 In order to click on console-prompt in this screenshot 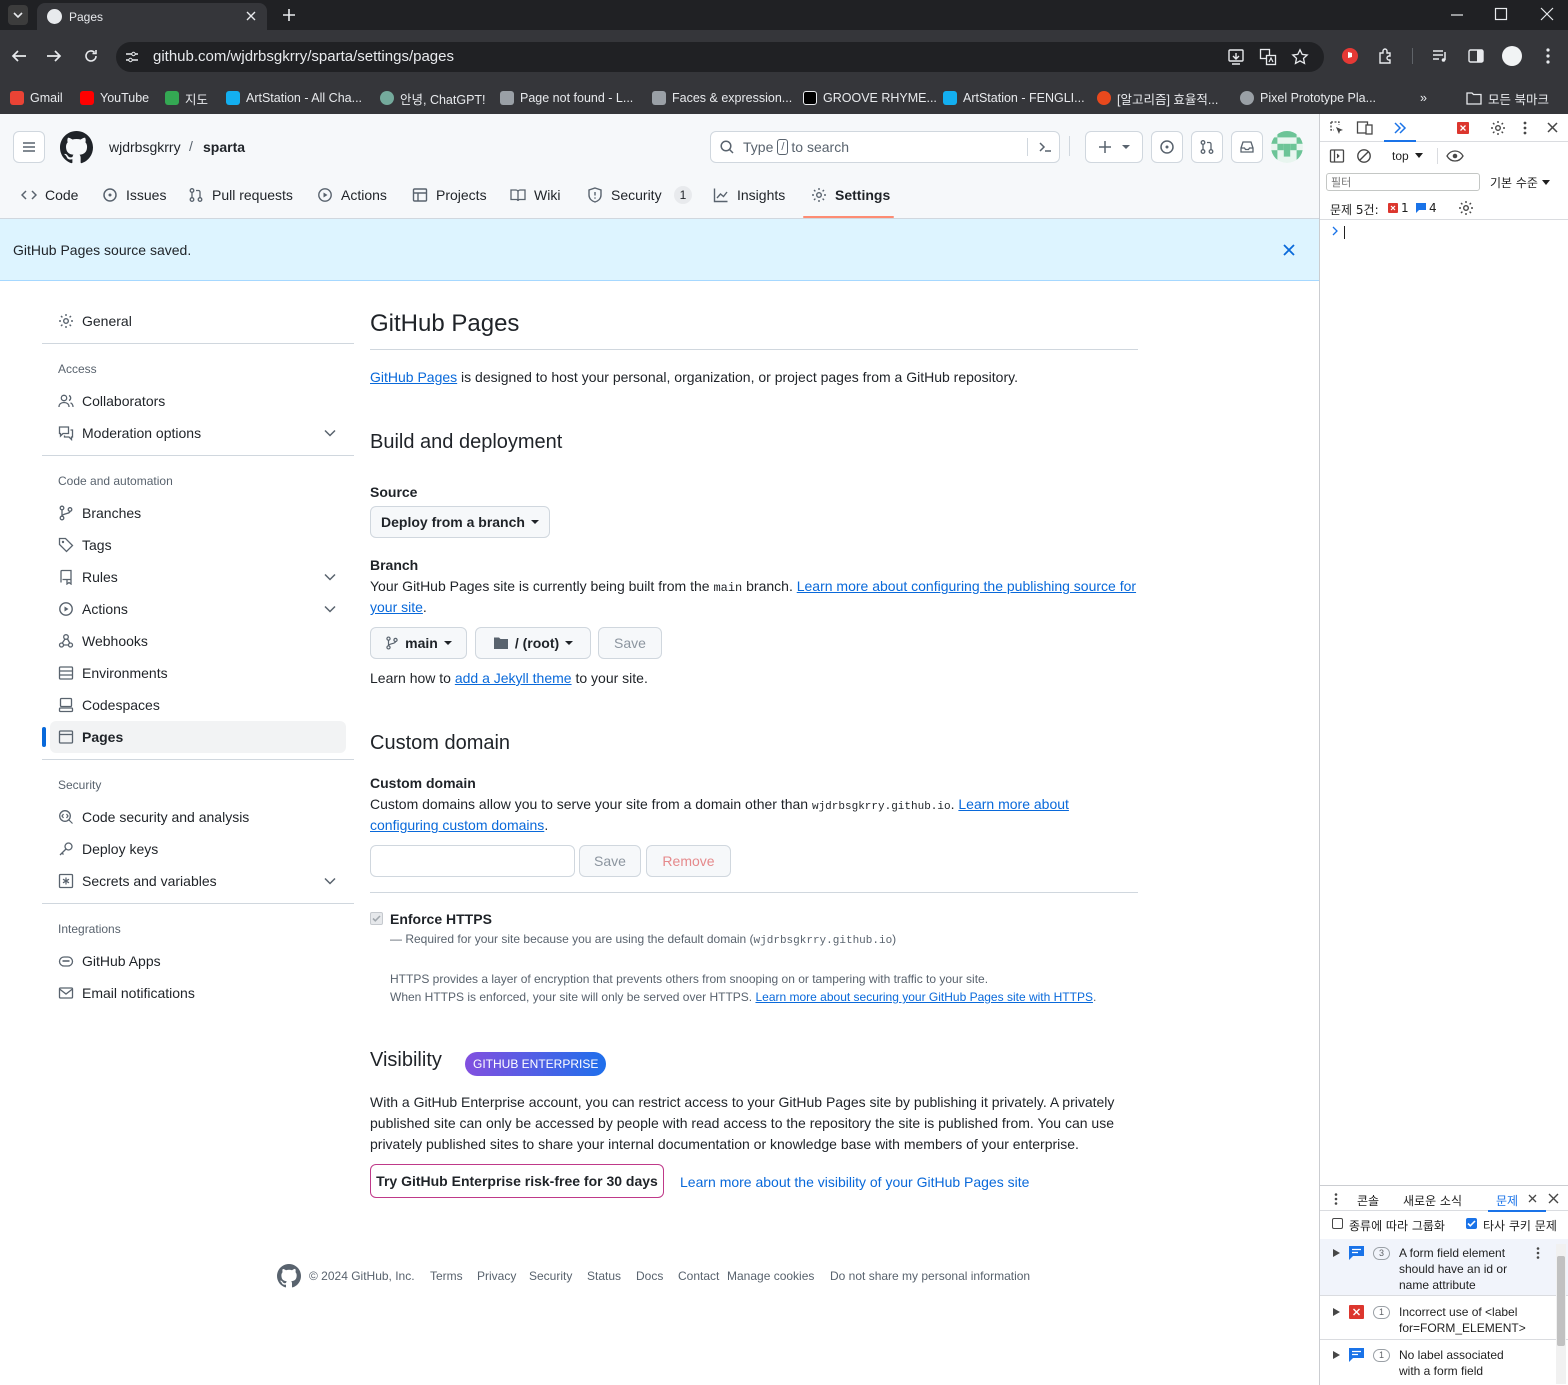, I will do `click(1444, 232)`.